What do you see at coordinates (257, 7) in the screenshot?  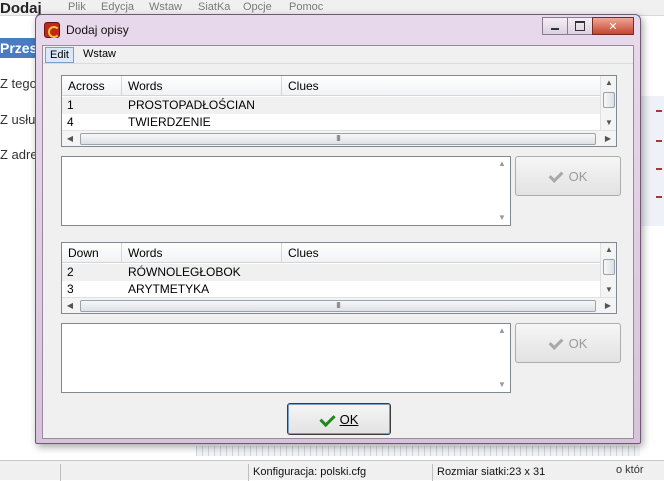 I see `bg-menu-opcje: Opcje` at bounding box center [257, 7].